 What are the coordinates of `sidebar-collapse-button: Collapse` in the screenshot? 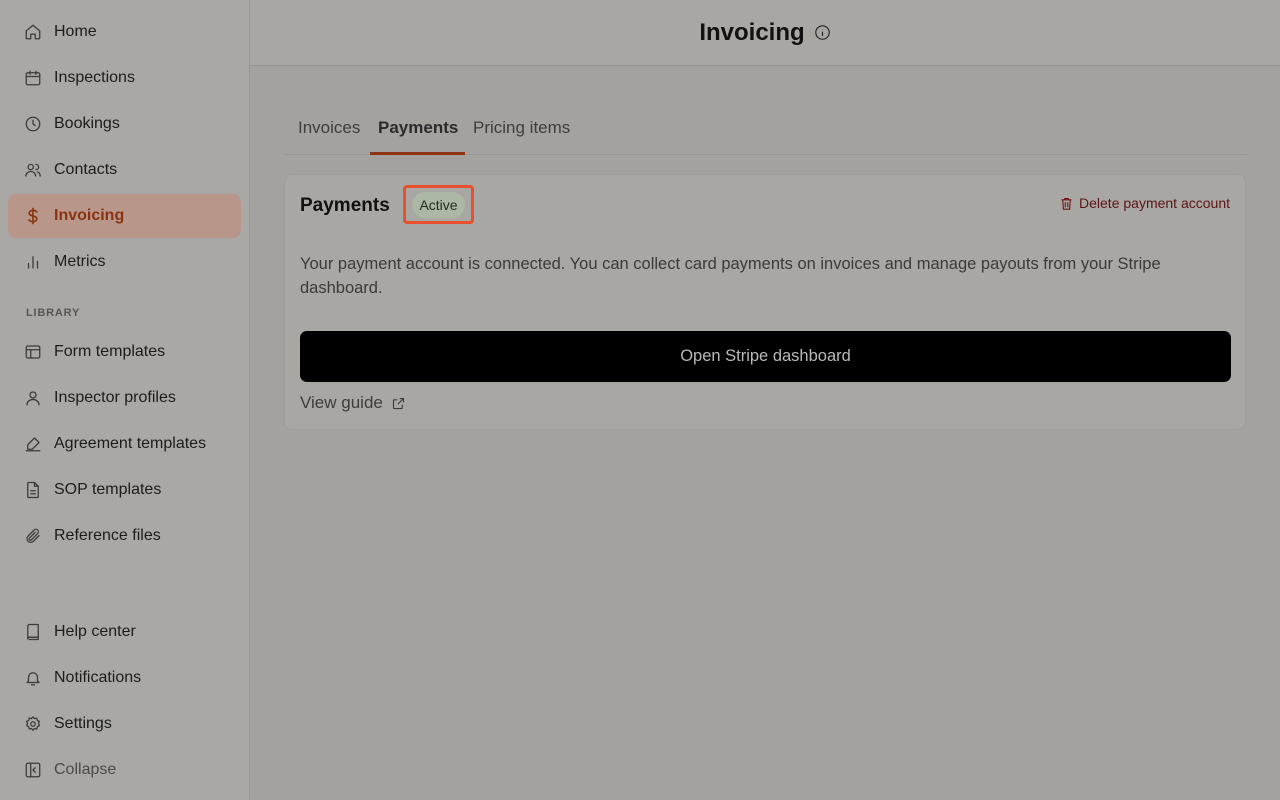 It's located at (124, 770).